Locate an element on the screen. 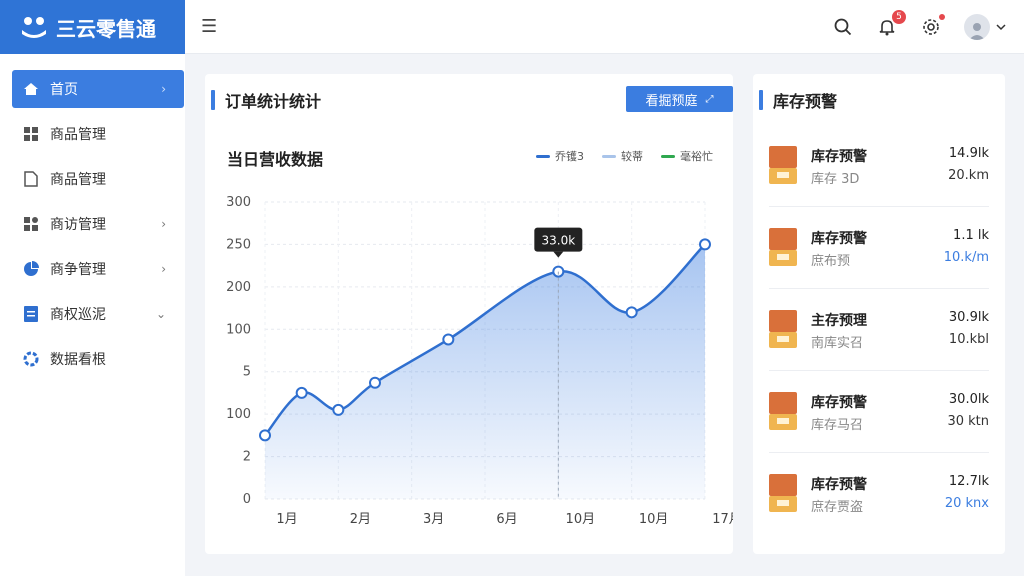 The width and height of the screenshot is (1024, 576). y-tick-label: 250 is located at coordinates (238, 244).